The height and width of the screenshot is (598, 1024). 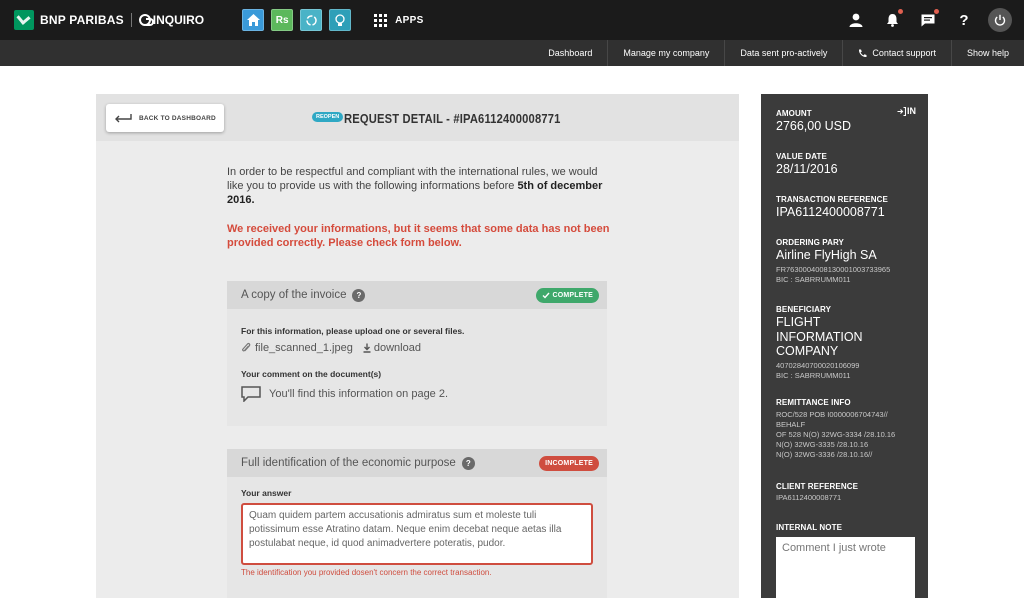 I want to click on internal-note-input: Comment I just wrote, so click(x=845, y=567).